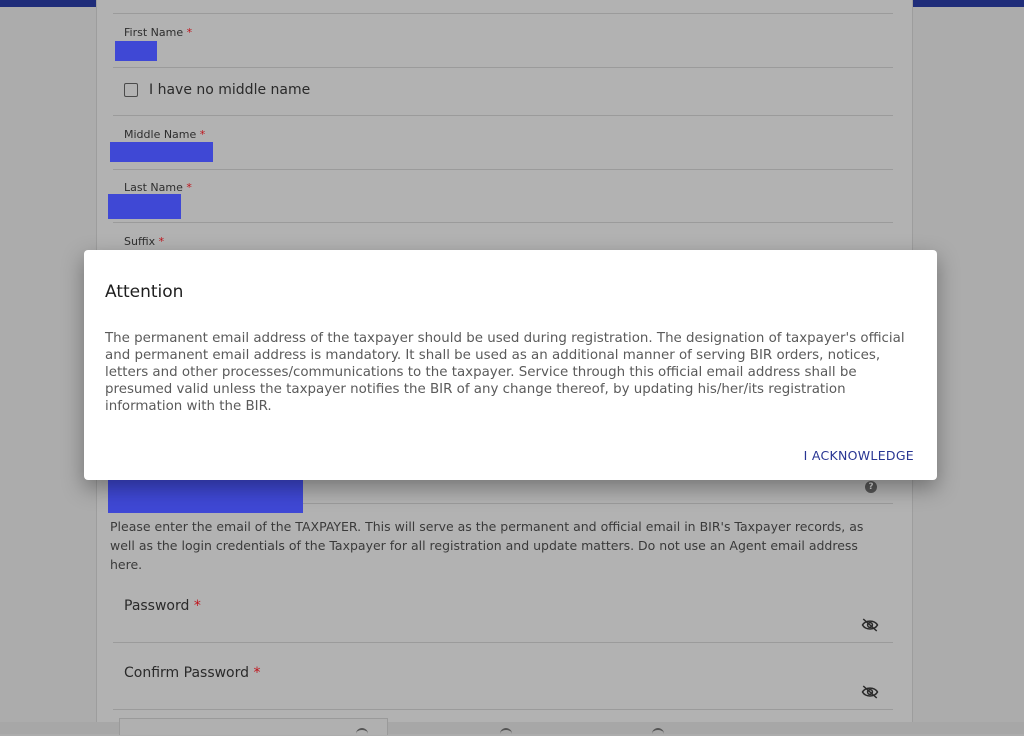  I want to click on suffix-label-text: Suffix, so click(140, 241).